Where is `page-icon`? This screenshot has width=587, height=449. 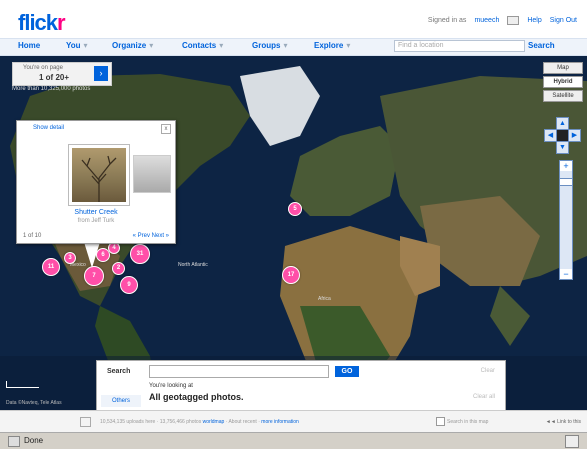
page-icon is located at coordinates (14, 441).